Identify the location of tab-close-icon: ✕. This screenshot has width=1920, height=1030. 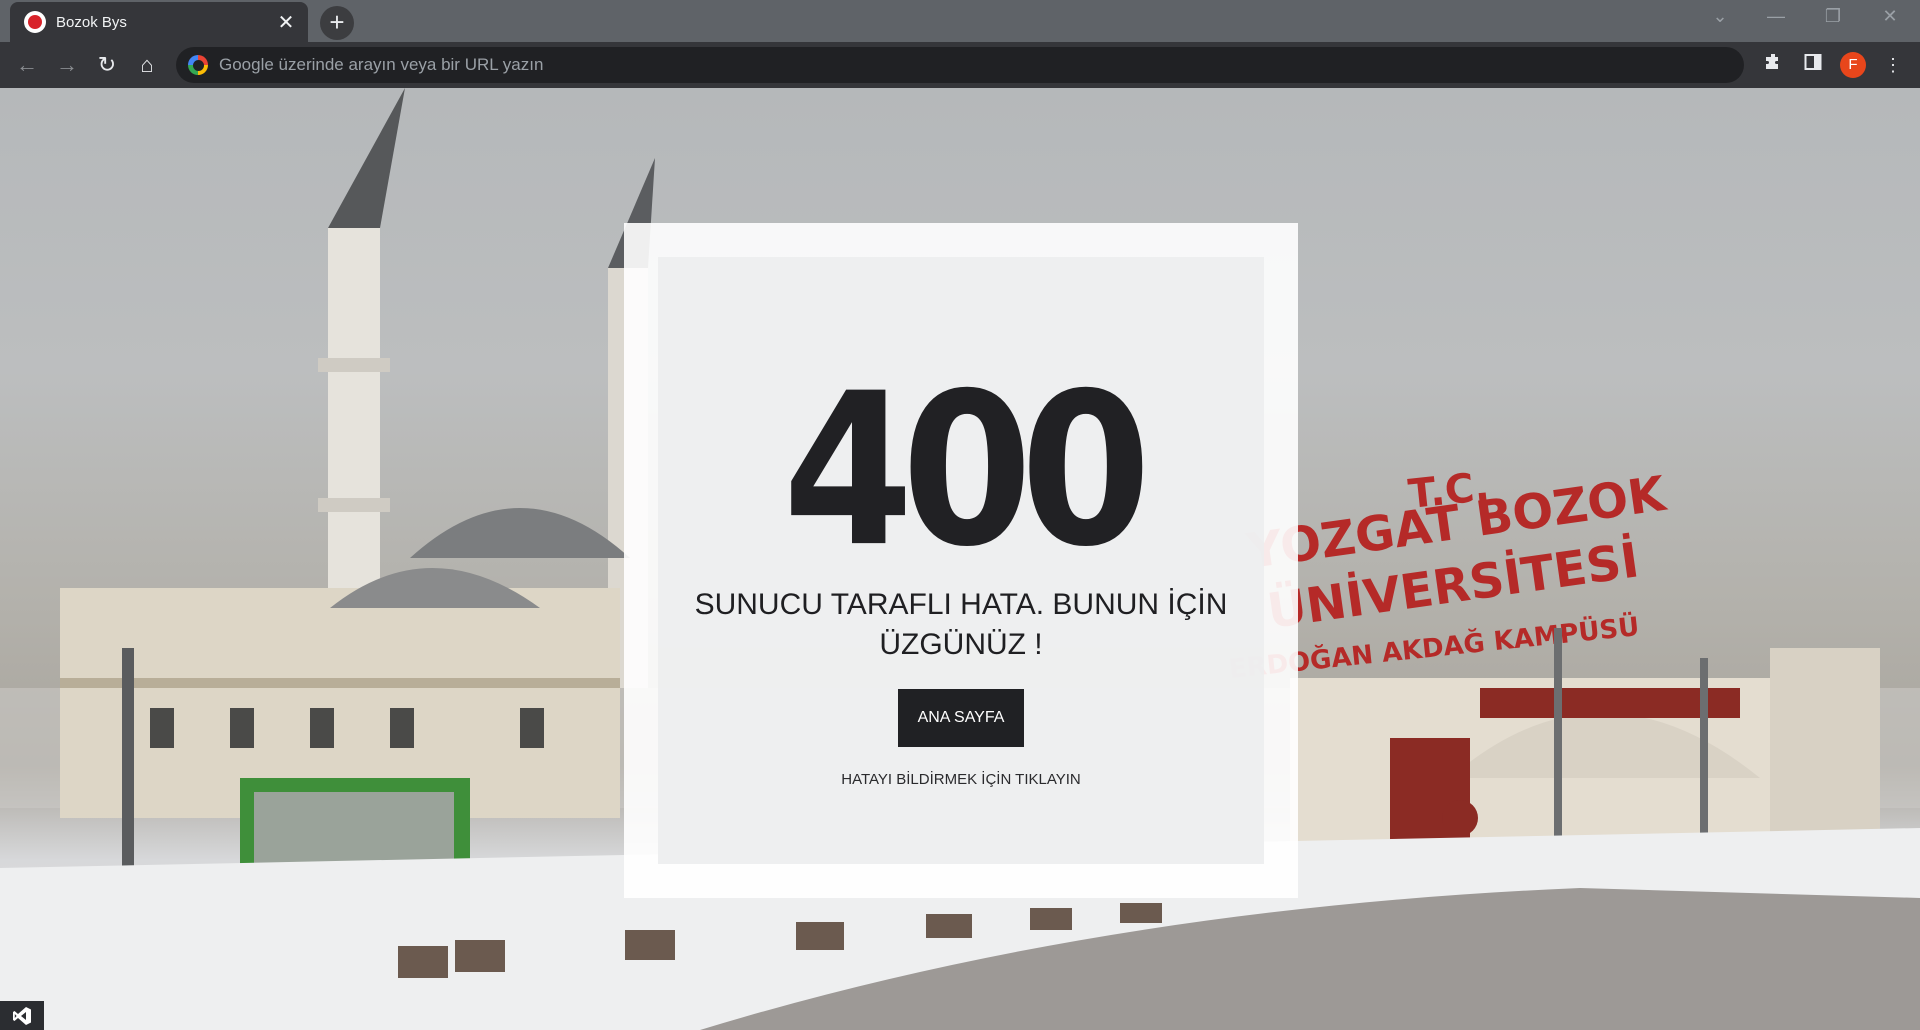
(286, 22).